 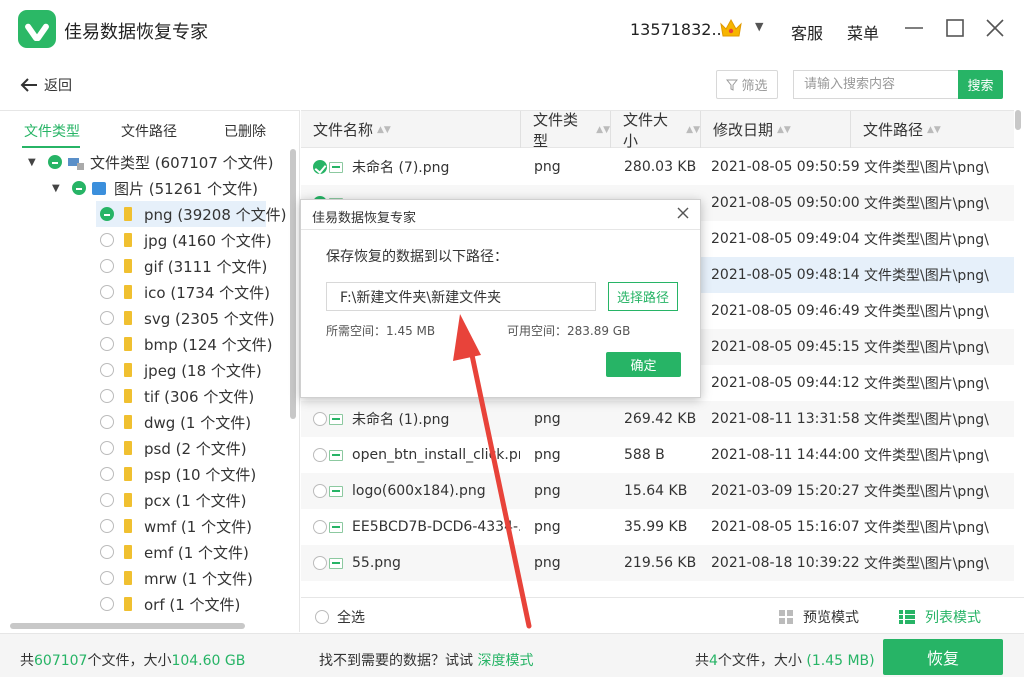 What do you see at coordinates (461, 296) in the screenshot?
I see `save-path-input` at bounding box center [461, 296].